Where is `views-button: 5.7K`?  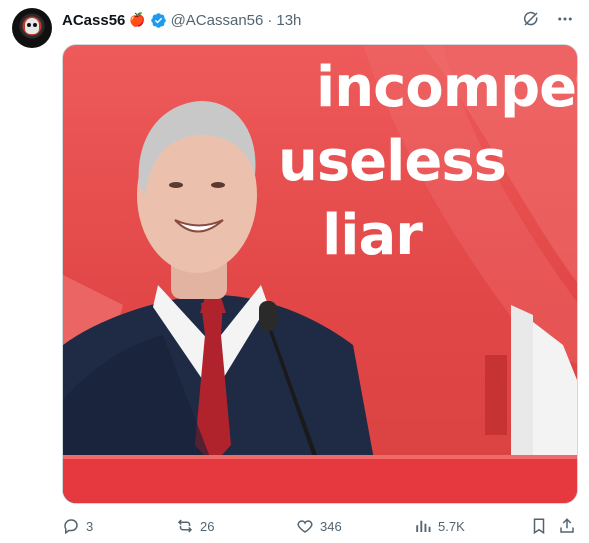 views-button: 5.7K is located at coordinates (439, 526).